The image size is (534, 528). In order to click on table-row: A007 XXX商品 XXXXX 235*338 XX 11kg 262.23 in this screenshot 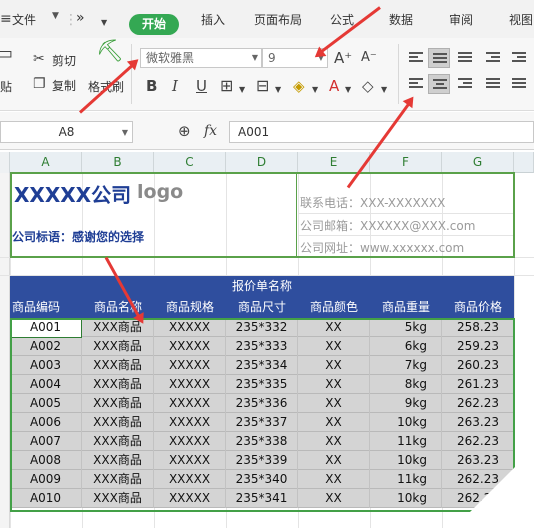, I will do `click(262, 441)`.